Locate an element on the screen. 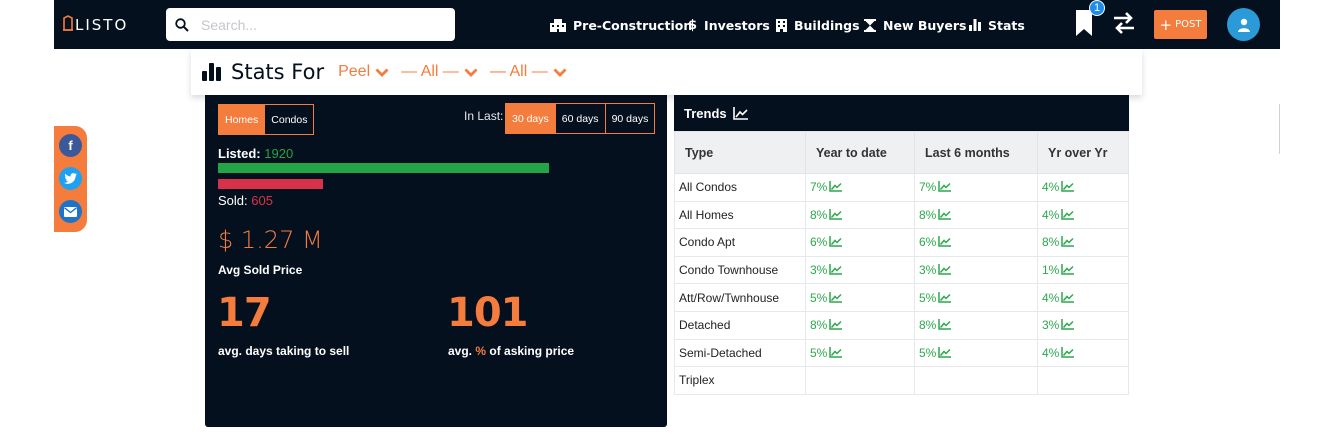 The image size is (1334, 447). city-filter: — All — is located at coordinates (439, 72).